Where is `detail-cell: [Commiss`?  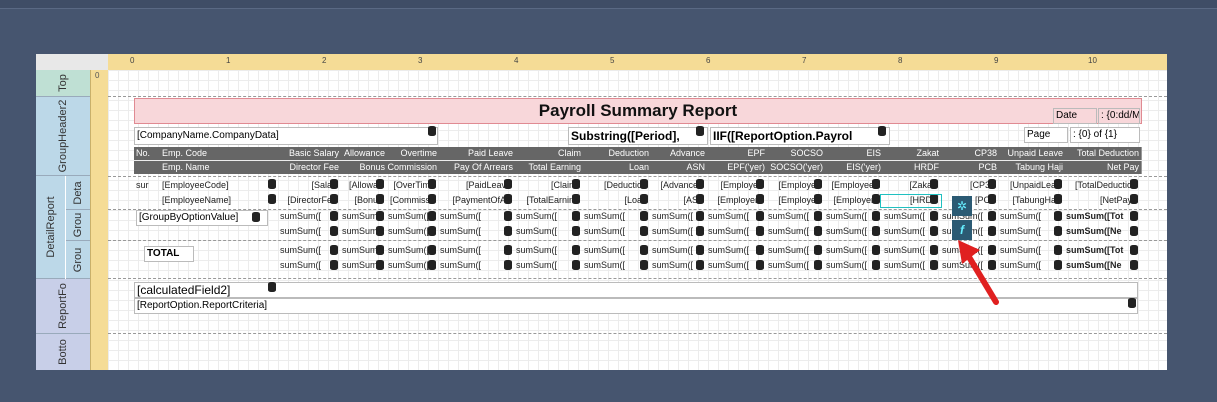
detail-cell: [Commiss is located at coordinates (409, 200).